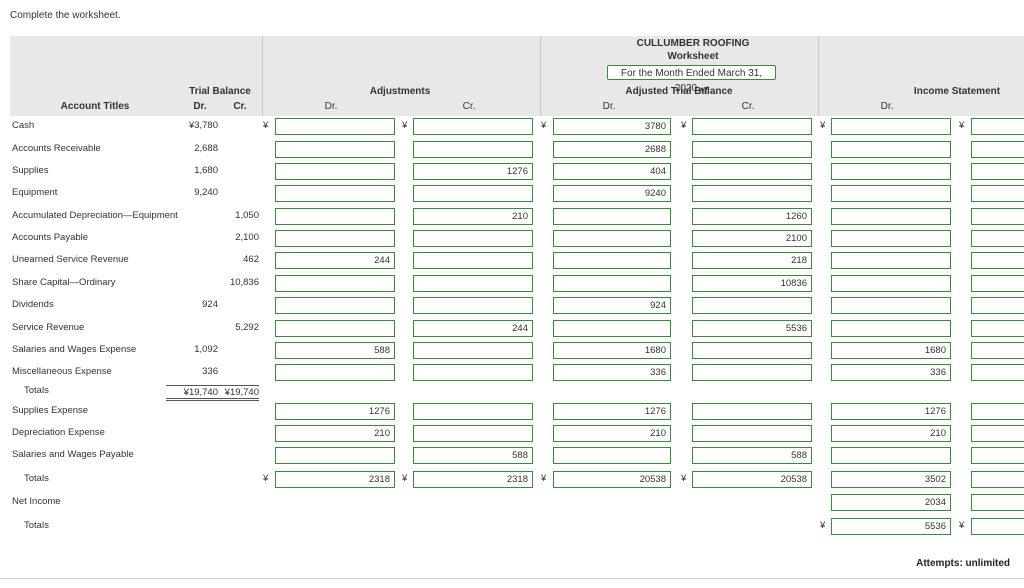 Image resolution: width=1024 pixels, height=588 pixels. I want to click on is-dr-input: 210, so click(891, 433).